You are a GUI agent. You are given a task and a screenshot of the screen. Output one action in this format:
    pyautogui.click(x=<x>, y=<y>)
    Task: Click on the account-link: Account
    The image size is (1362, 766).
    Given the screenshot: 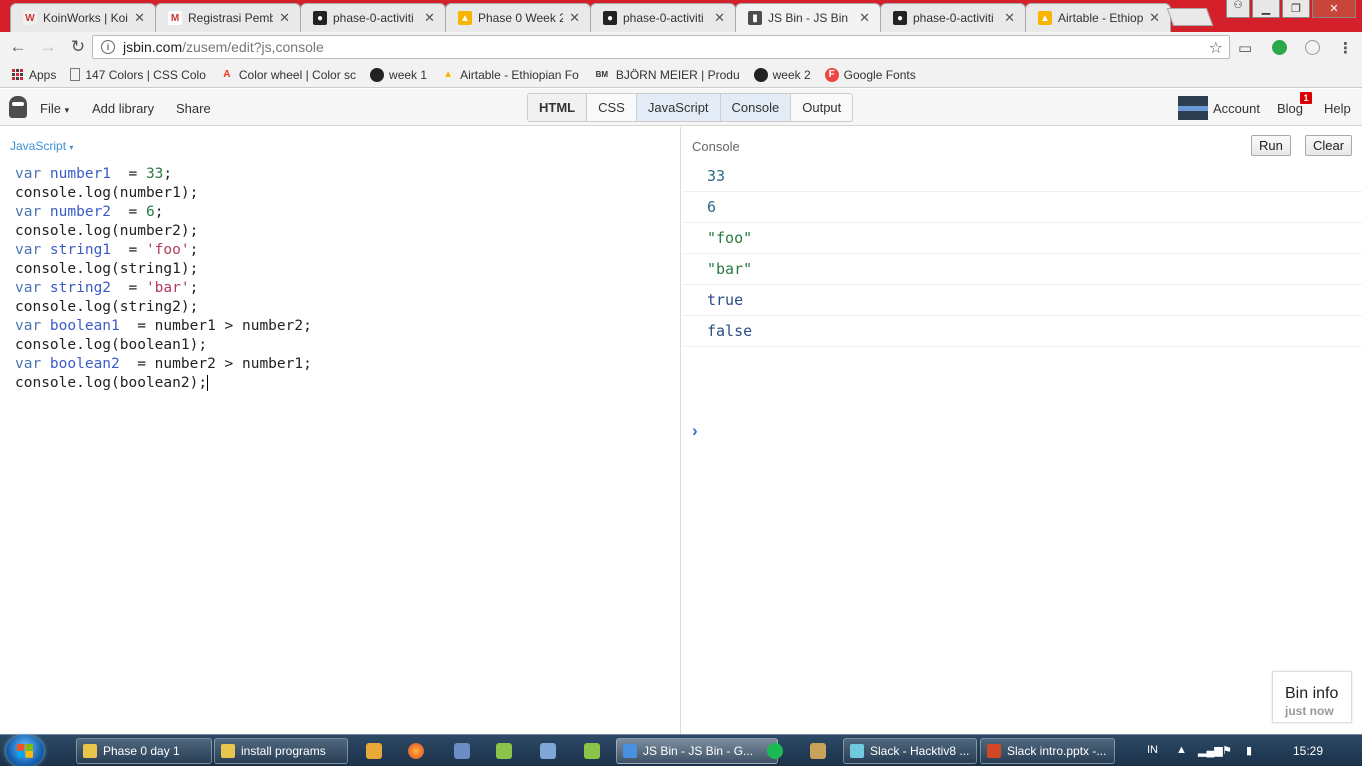 What is the action you would take?
    pyautogui.click(x=1236, y=108)
    